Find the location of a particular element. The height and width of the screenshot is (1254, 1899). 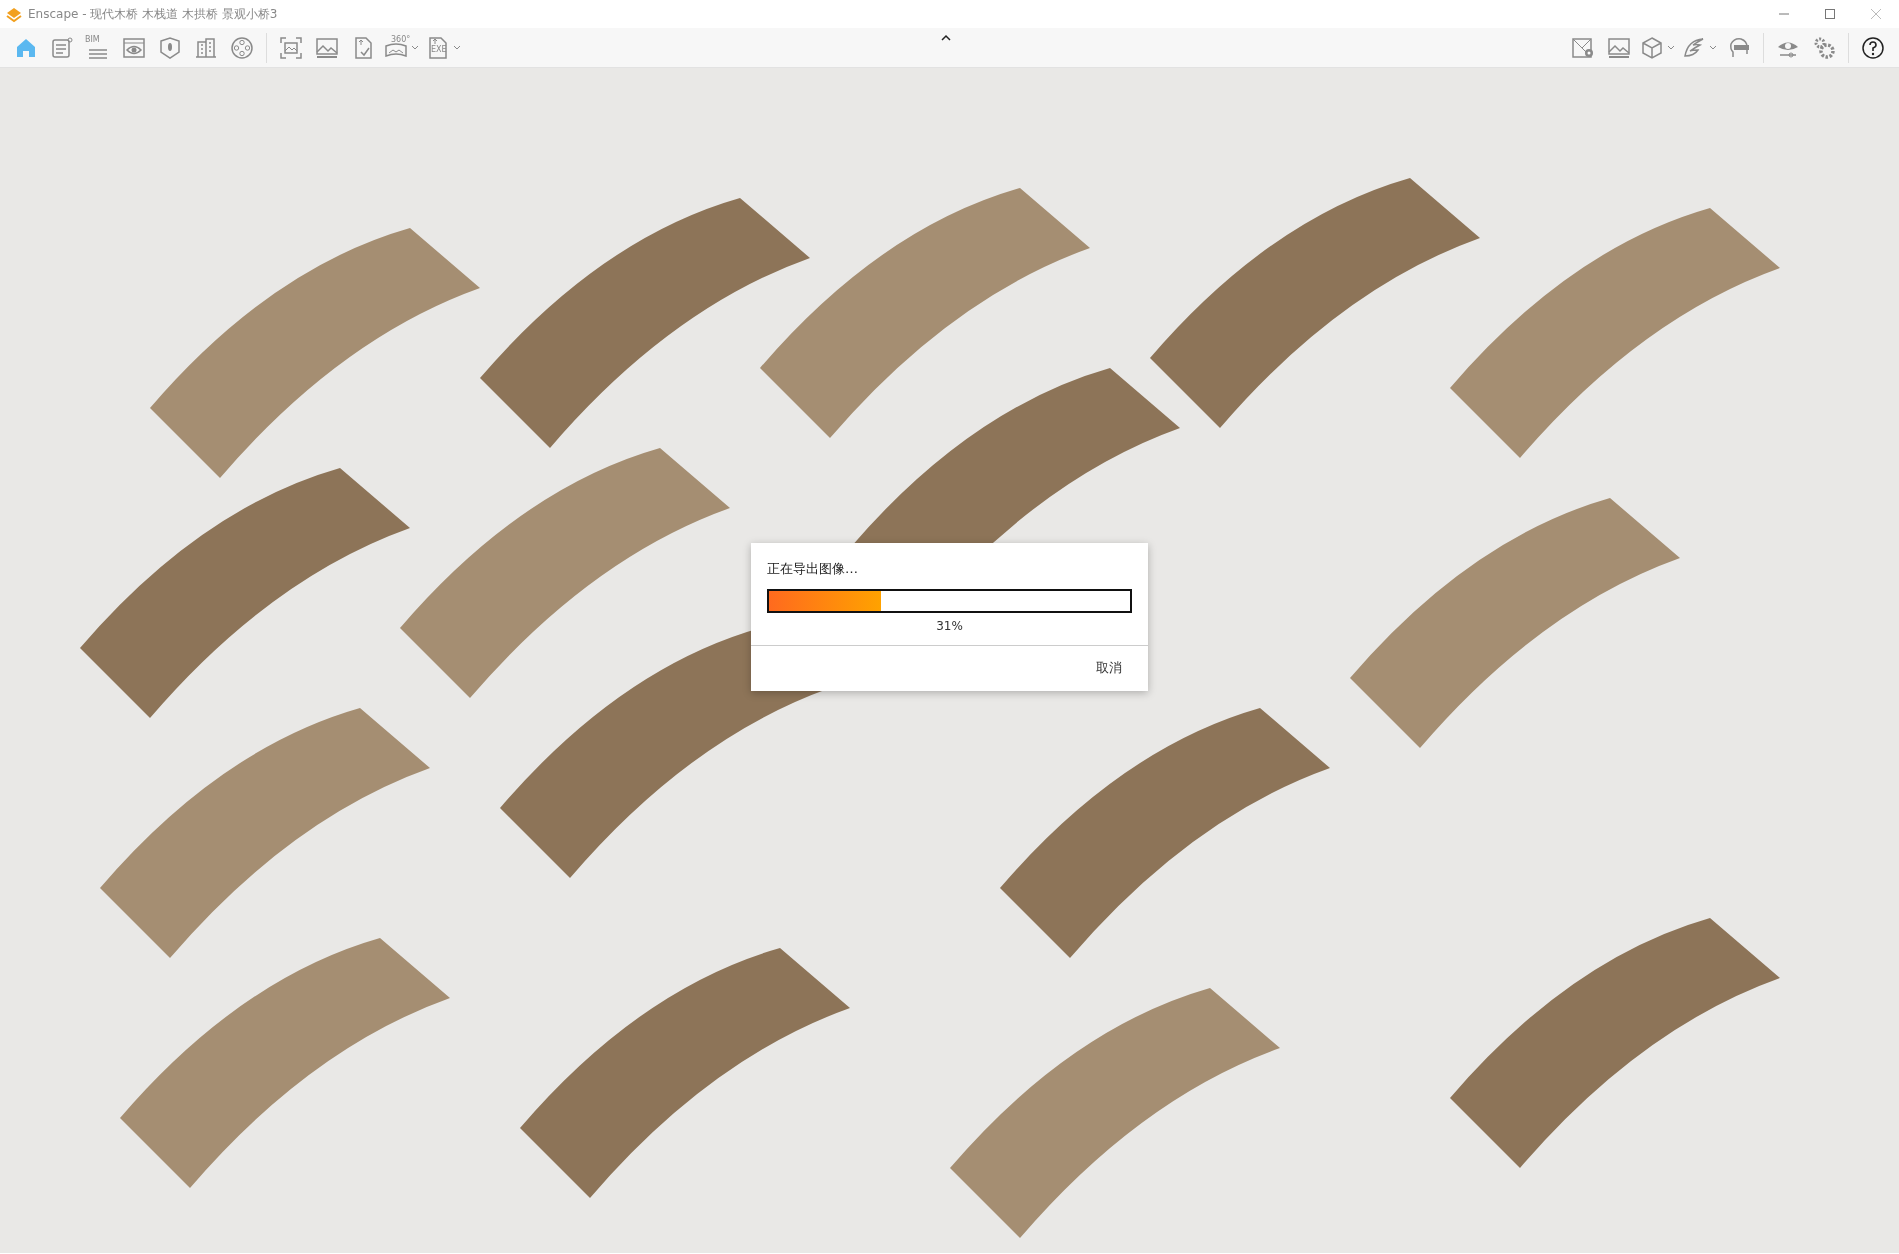

icon-label: BIM is located at coordinates (92, 39).